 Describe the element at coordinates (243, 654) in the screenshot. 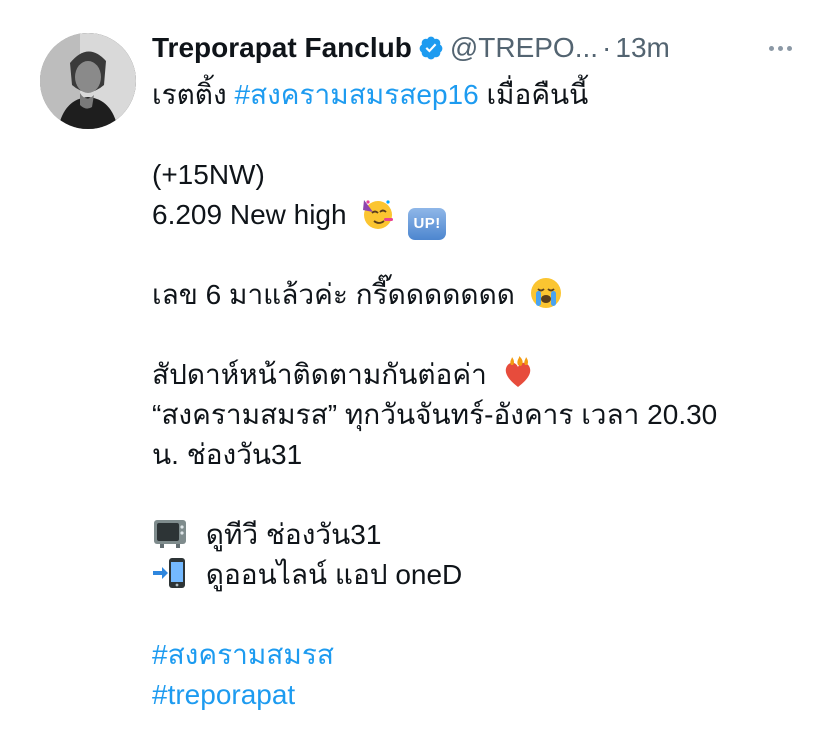

I see `hashtag-link: #สงครามสมรส` at that location.